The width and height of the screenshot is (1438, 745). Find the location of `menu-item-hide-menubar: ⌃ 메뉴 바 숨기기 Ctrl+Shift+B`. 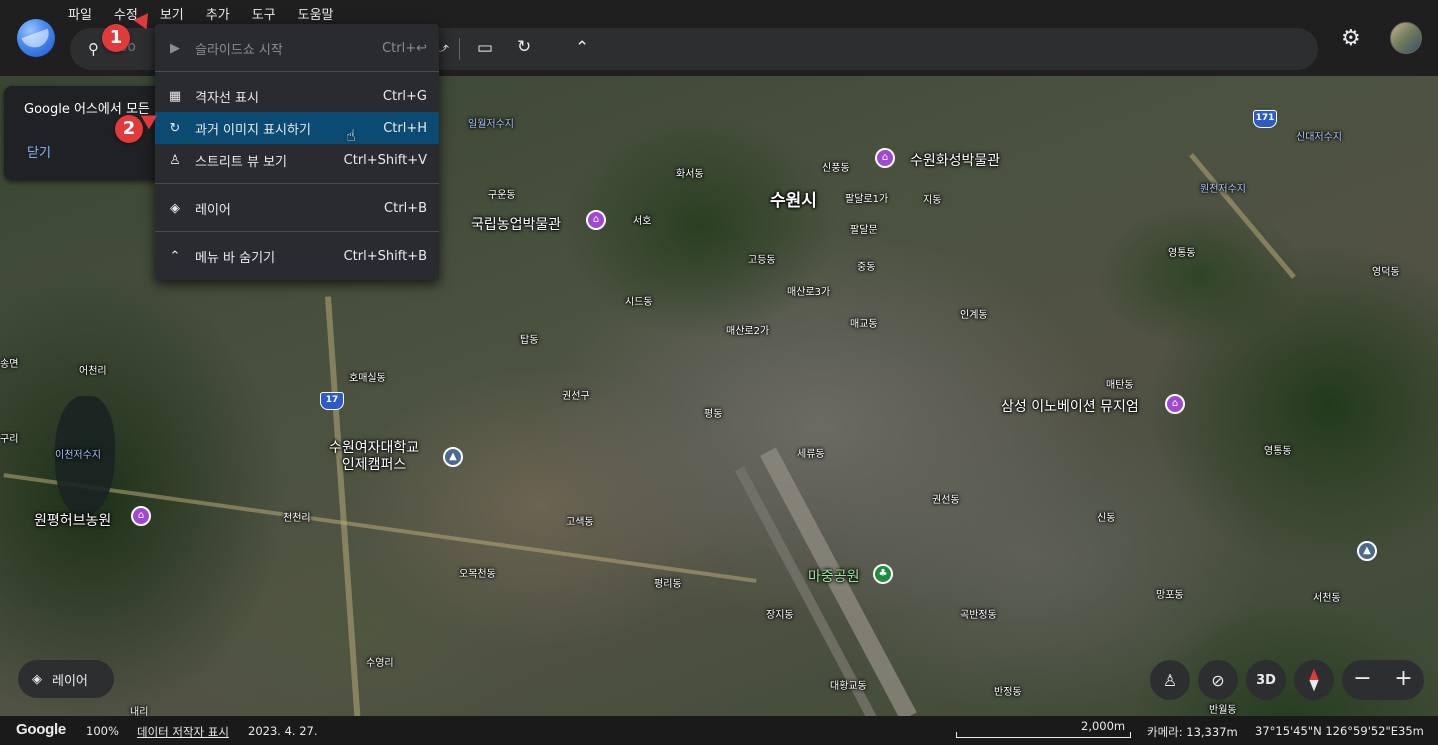

menu-item-hide-menubar: ⌃ 메뉴 바 숨기기 Ctrl+Shift+B is located at coordinates (297, 256).